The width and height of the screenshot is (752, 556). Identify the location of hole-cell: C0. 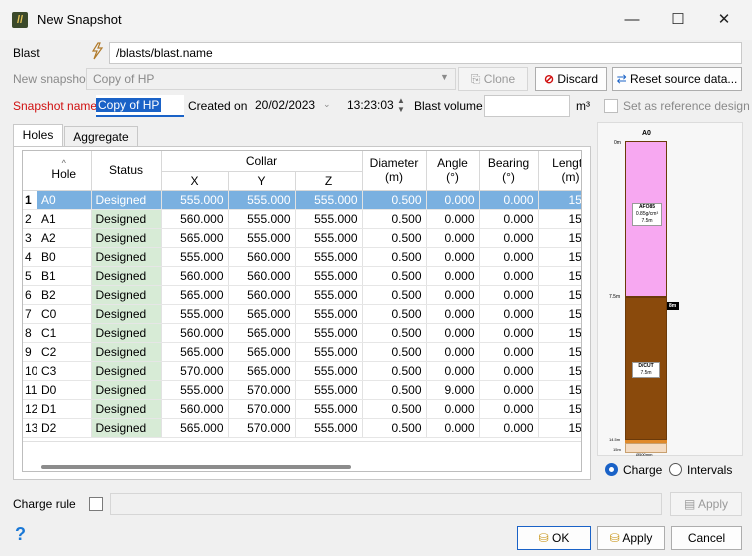
(64, 314).